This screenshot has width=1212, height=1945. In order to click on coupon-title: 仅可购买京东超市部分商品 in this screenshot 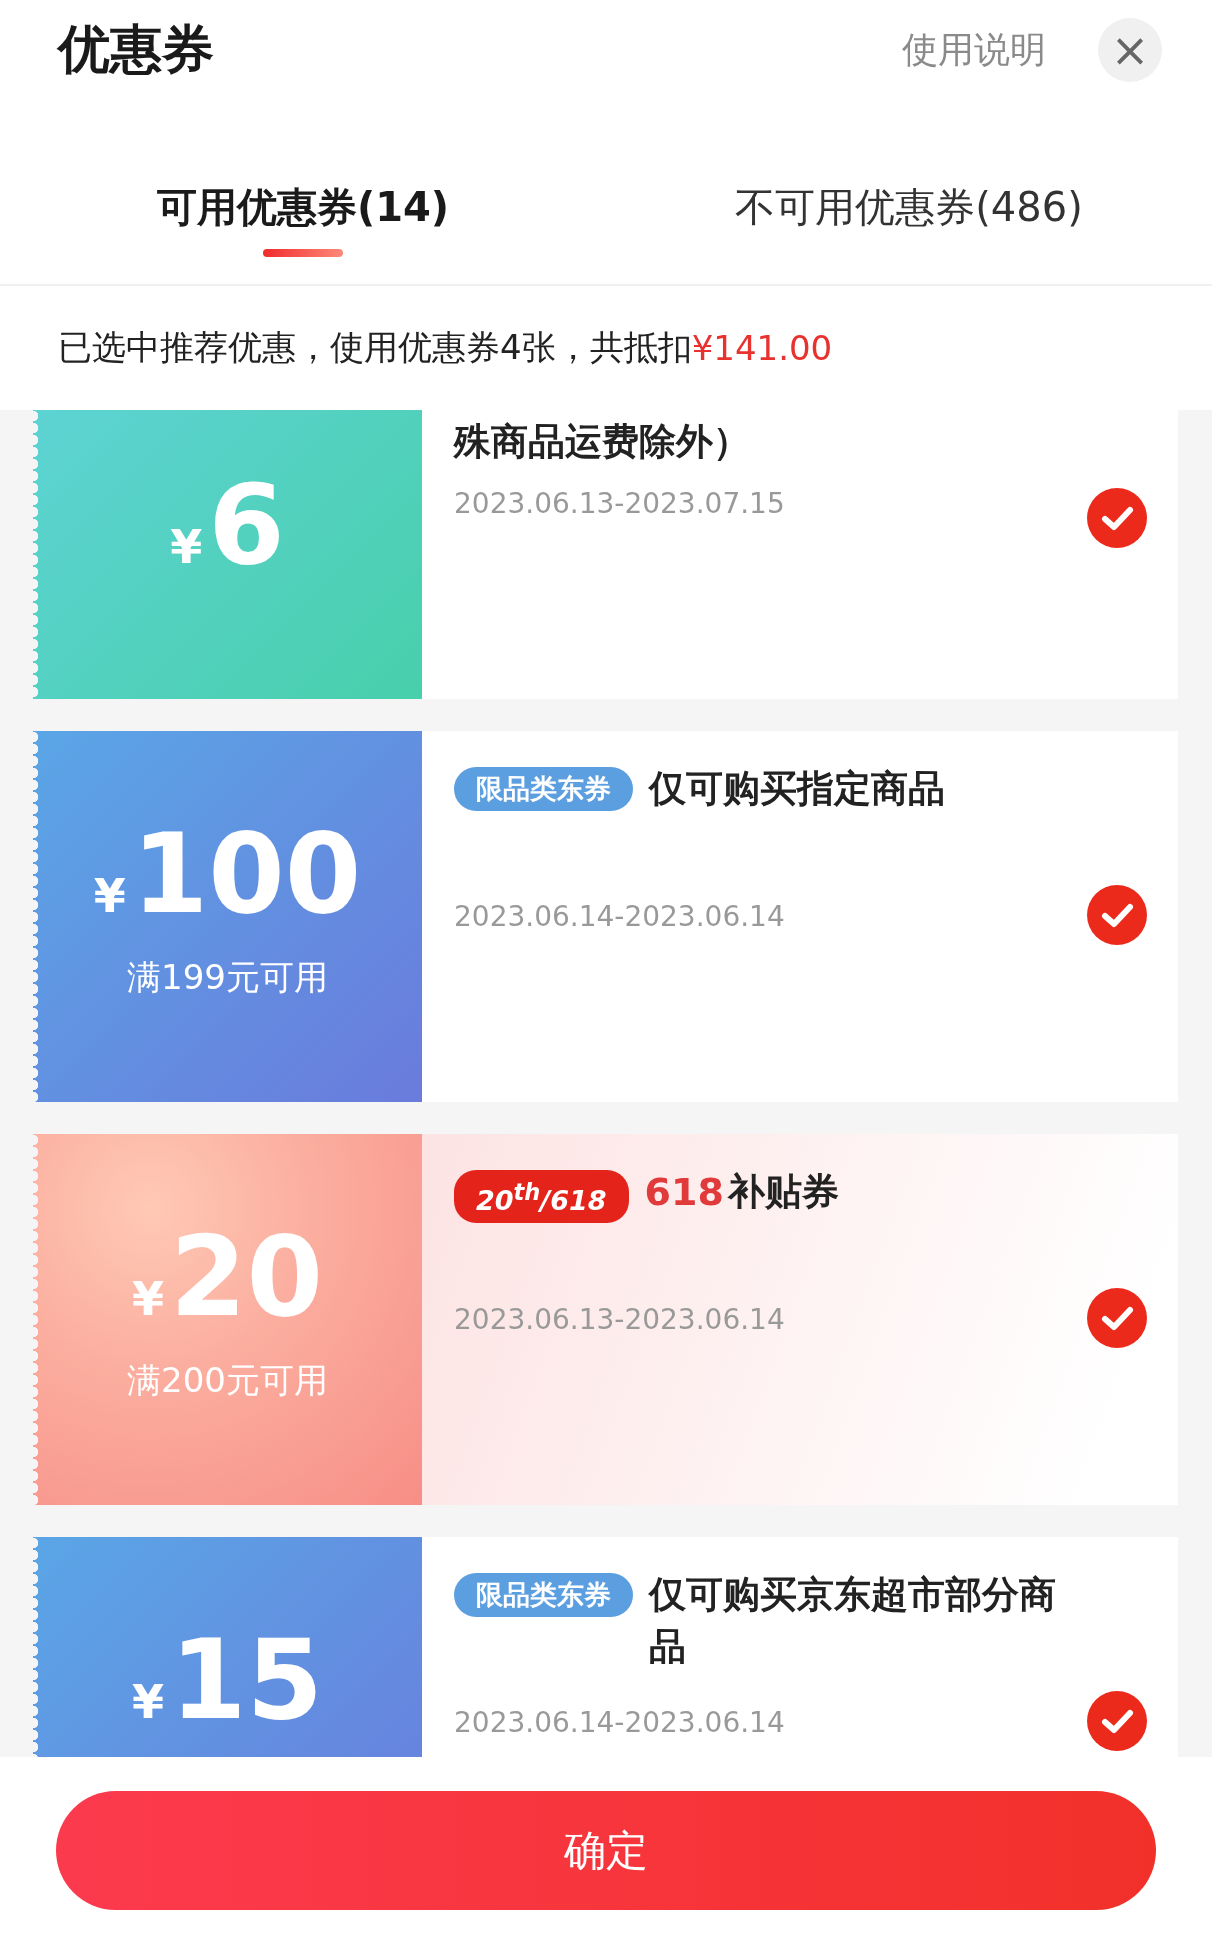, I will do `click(853, 1621)`.